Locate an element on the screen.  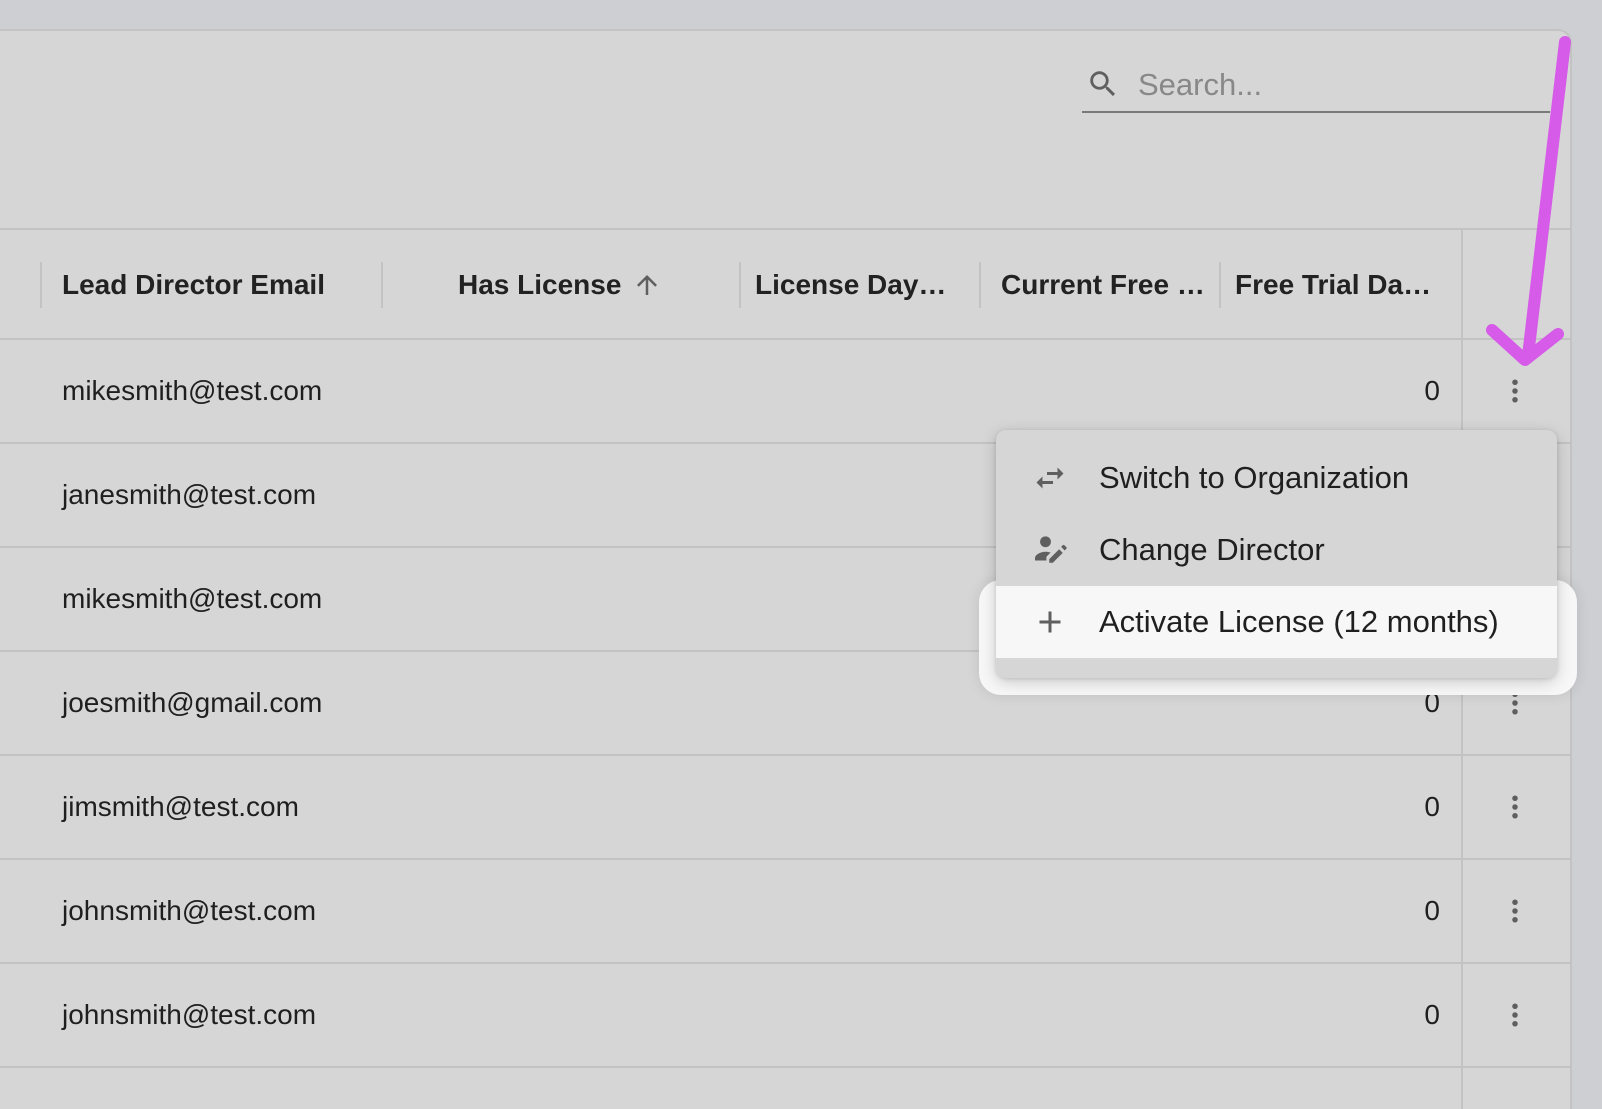
menu-item-activate-license: Activate License (12 months) is located at coordinates (1276, 622).